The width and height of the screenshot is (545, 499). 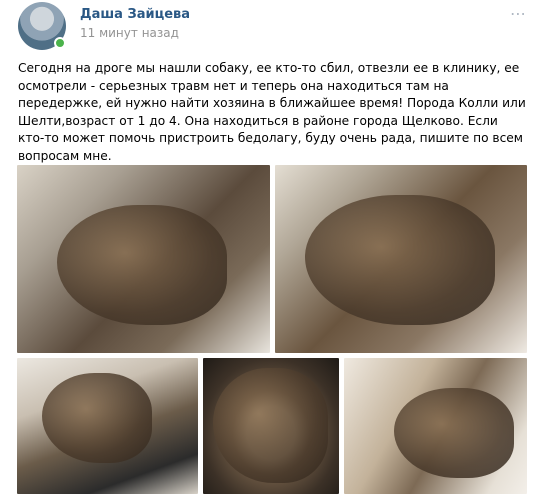 What do you see at coordinates (518, 13) in the screenshot?
I see `more-options-icon: ⋯` at bounding box center [518, 13].